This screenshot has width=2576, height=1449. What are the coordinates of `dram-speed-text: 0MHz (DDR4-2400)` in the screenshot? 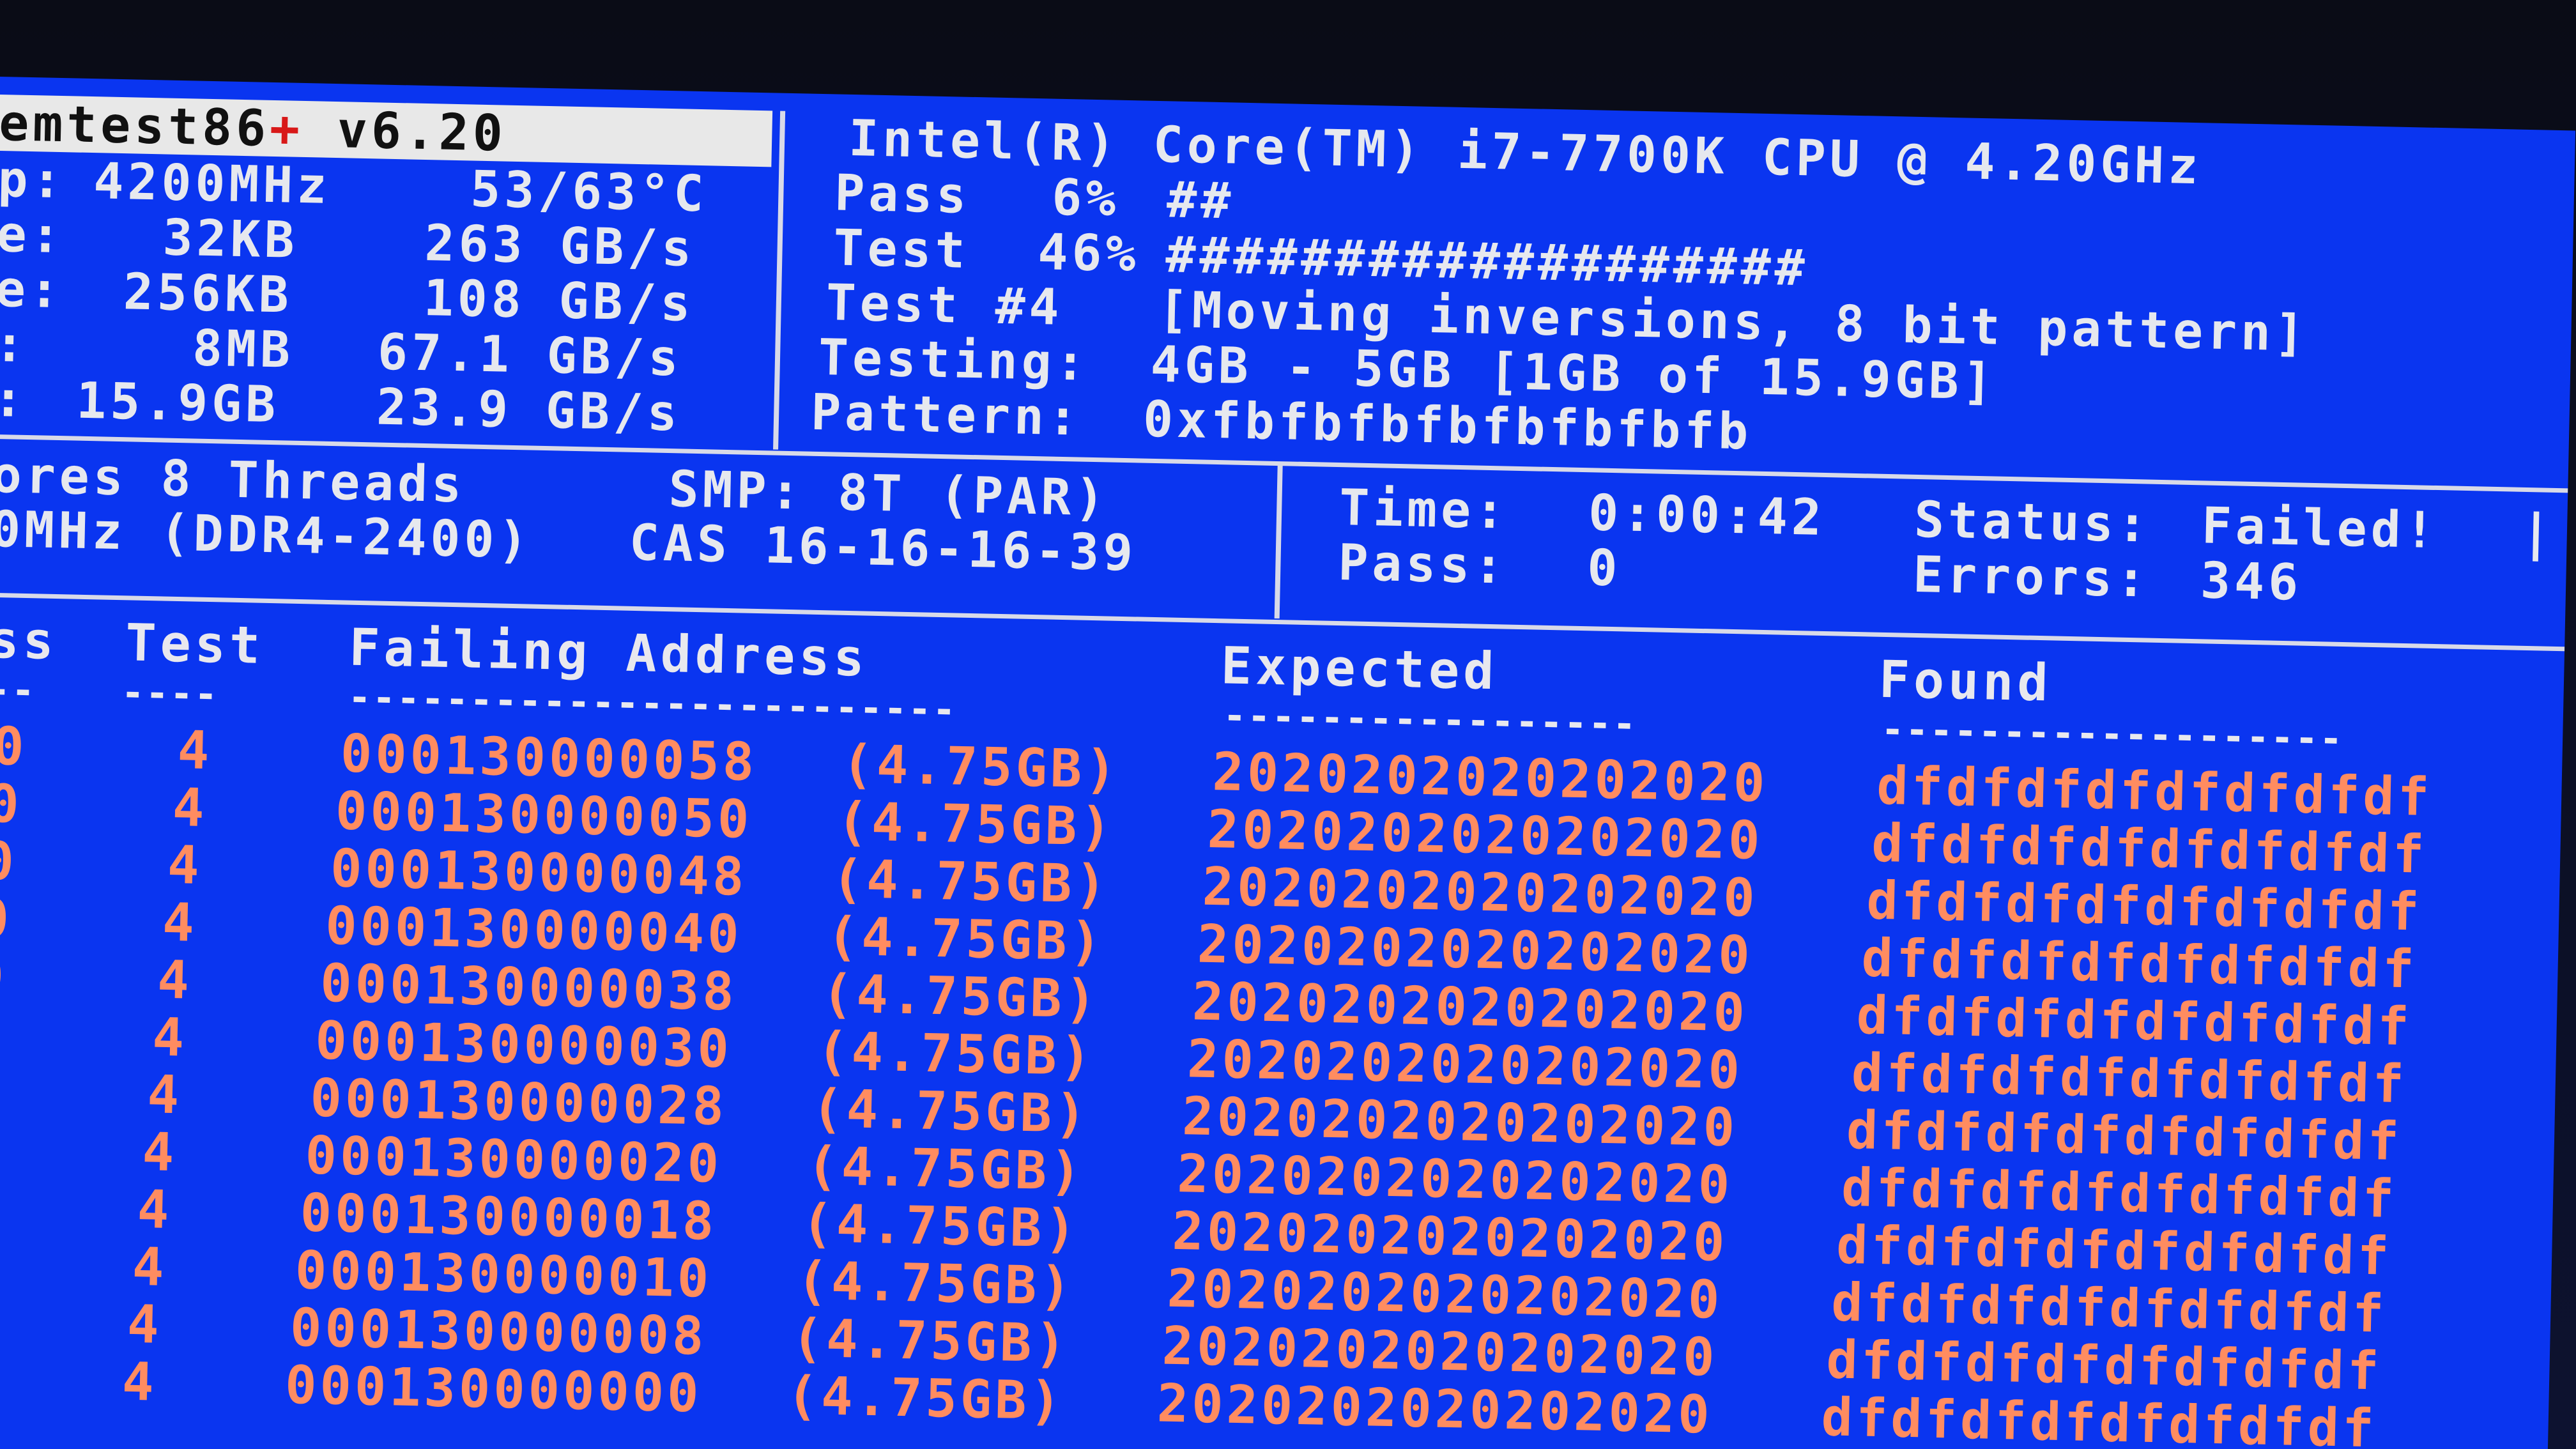 It's located at (266, 535).